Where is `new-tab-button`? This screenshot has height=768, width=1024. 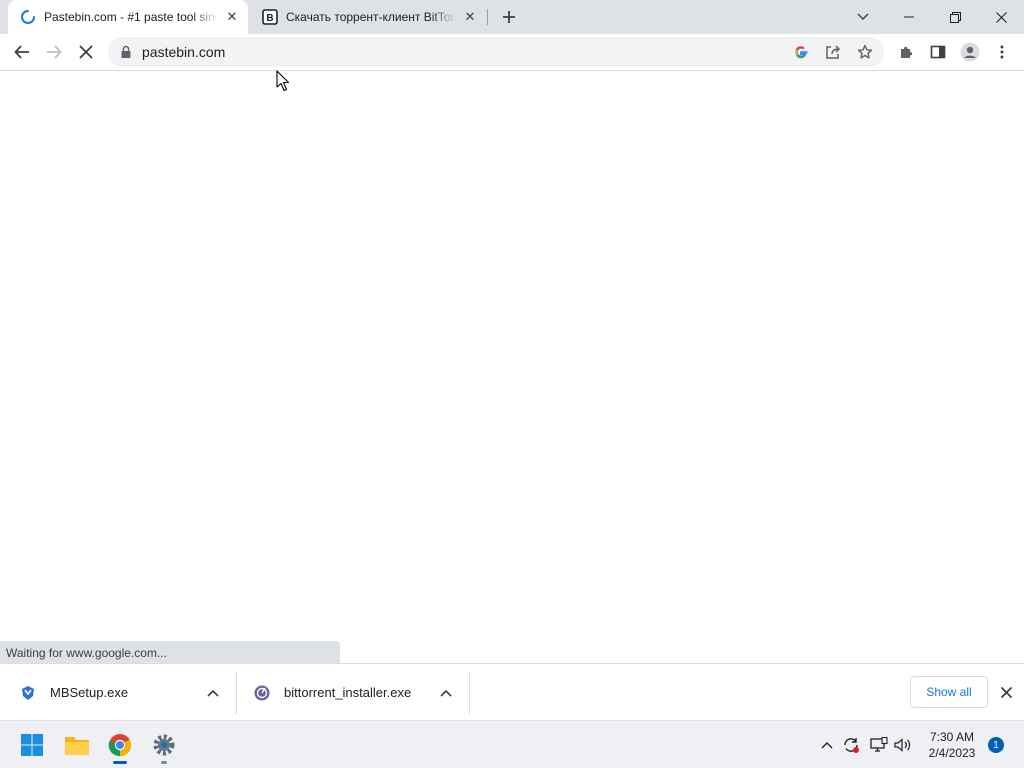 new-tab-button is located at coordinates (509, 17).